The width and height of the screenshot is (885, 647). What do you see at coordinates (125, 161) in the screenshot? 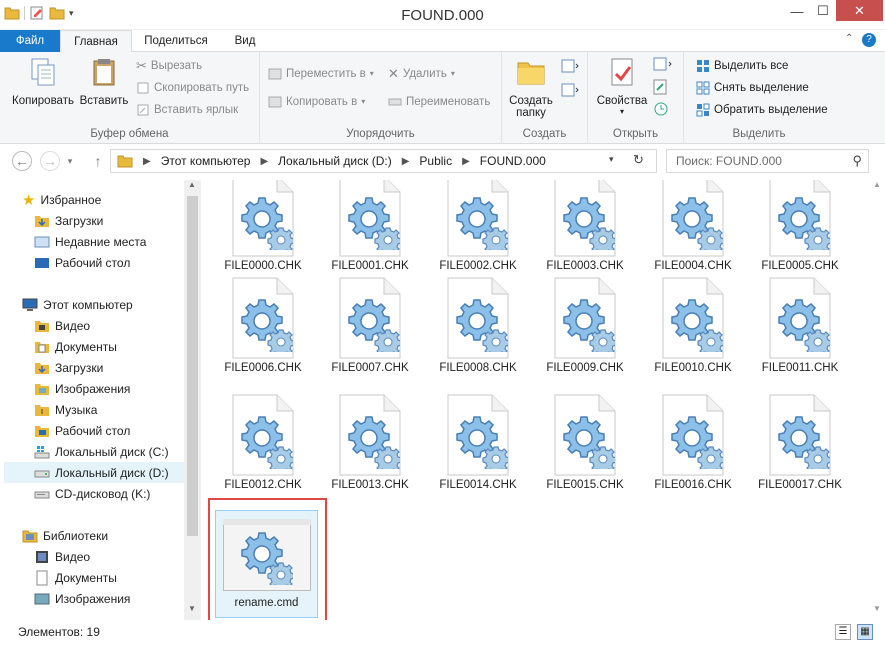
I see `folder-icon` at bounding box center [125, 161].